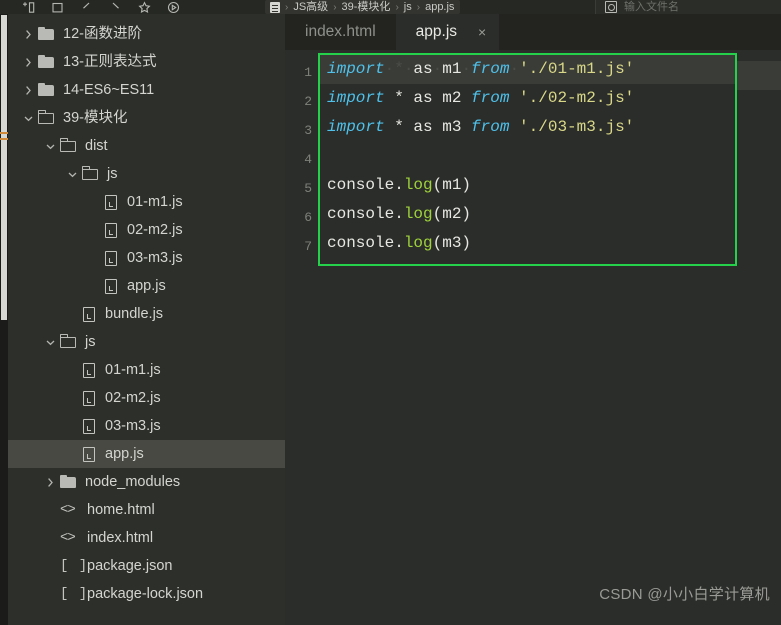 The image size is (781, 625). I want to click on breadcrumb-item-1: 39-模块化, so click(366, 7).